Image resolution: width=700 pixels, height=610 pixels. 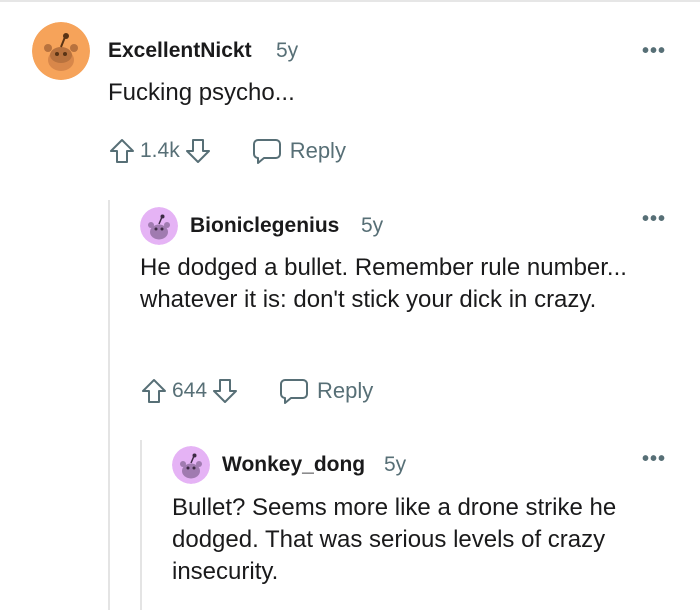 What do you see at coordinates (264, 226) in the screenshot?
I see `comment-username: Bioniclegenius` at bounding box center [264, 226].